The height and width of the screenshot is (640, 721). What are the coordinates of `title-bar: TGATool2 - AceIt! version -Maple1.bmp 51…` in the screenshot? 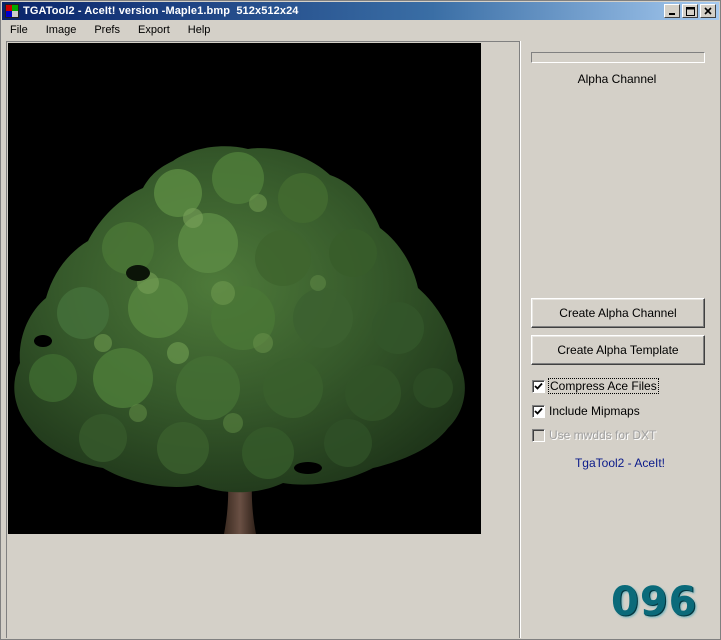 It's located at (360, 11).